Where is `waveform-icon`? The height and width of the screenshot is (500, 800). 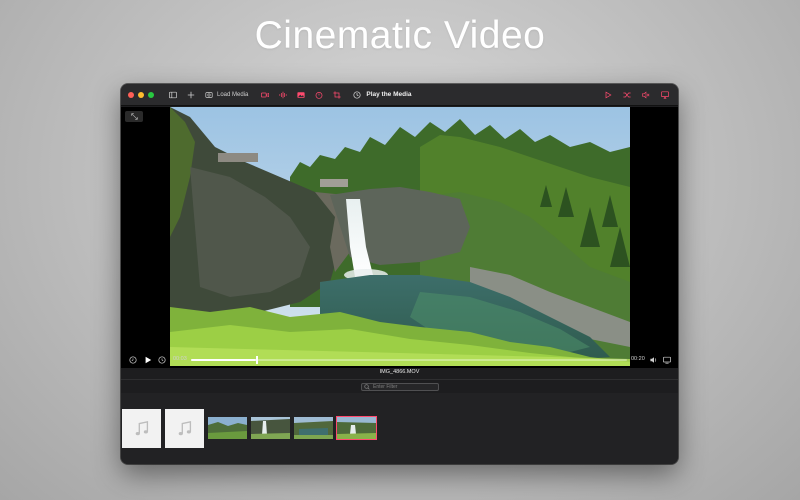 waveform-icon is located at coordinates (283, 95).